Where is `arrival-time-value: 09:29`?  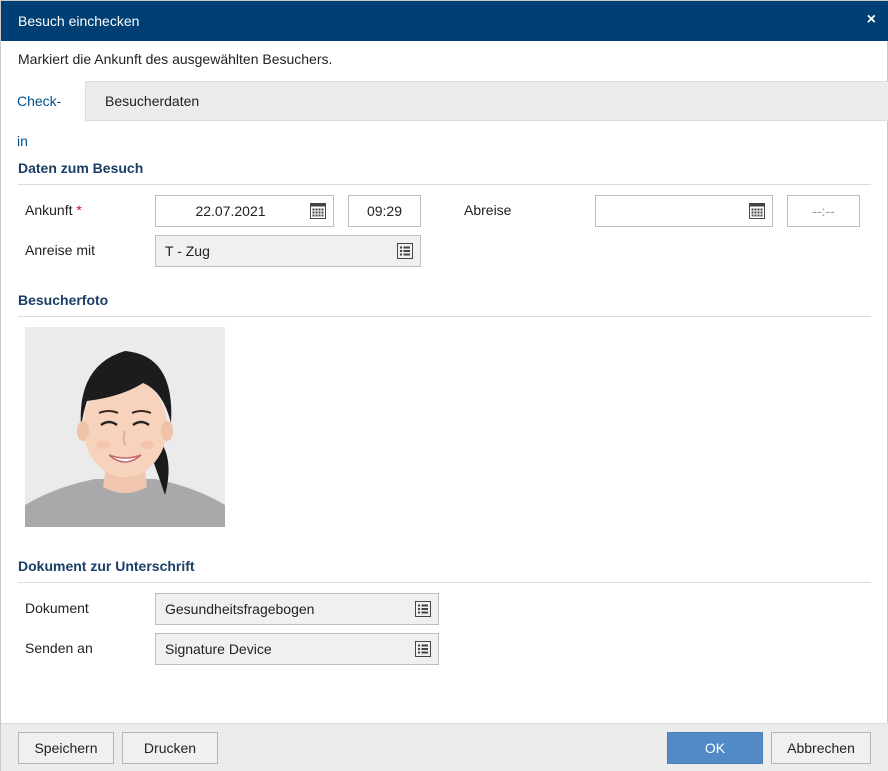 arrival-time-value: 09:29 is located at coordinates (384, 211).